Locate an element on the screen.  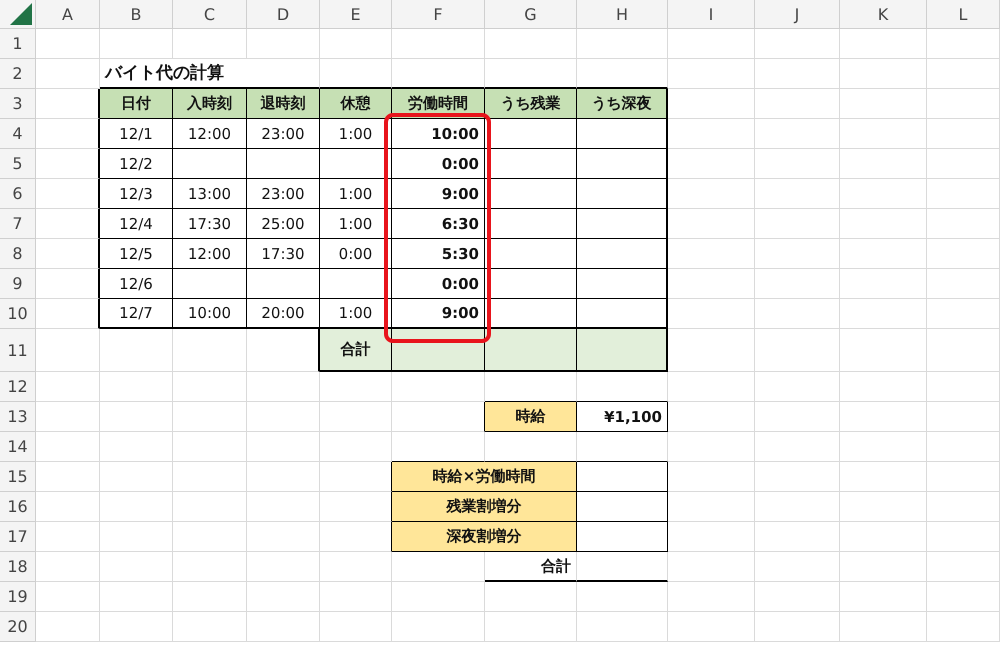
column-header: I is located at coordinates (711, 14).